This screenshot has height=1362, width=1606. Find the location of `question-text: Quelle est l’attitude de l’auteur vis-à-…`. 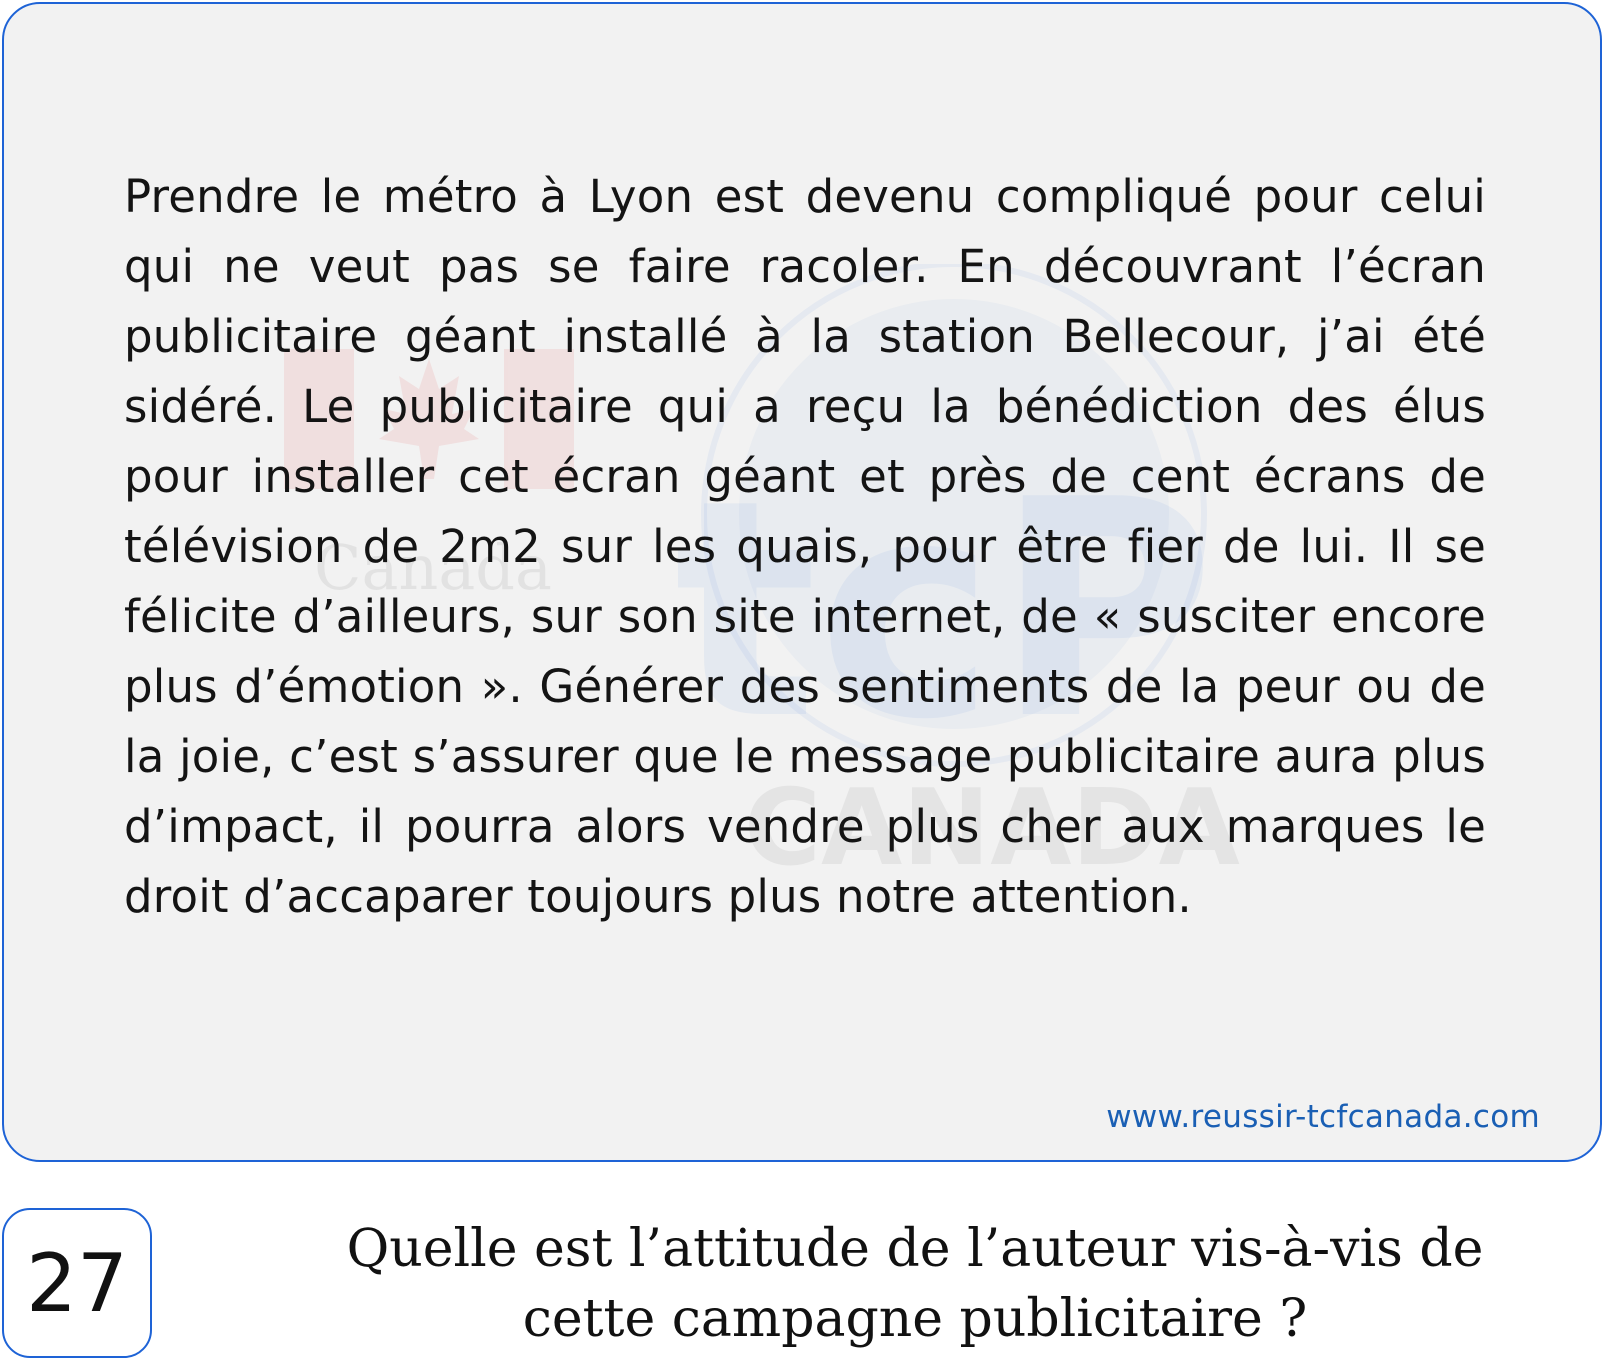

question-text: Quelle est l’attitude de l’auteur vis-à-… is located at coordinates (915, 1284).